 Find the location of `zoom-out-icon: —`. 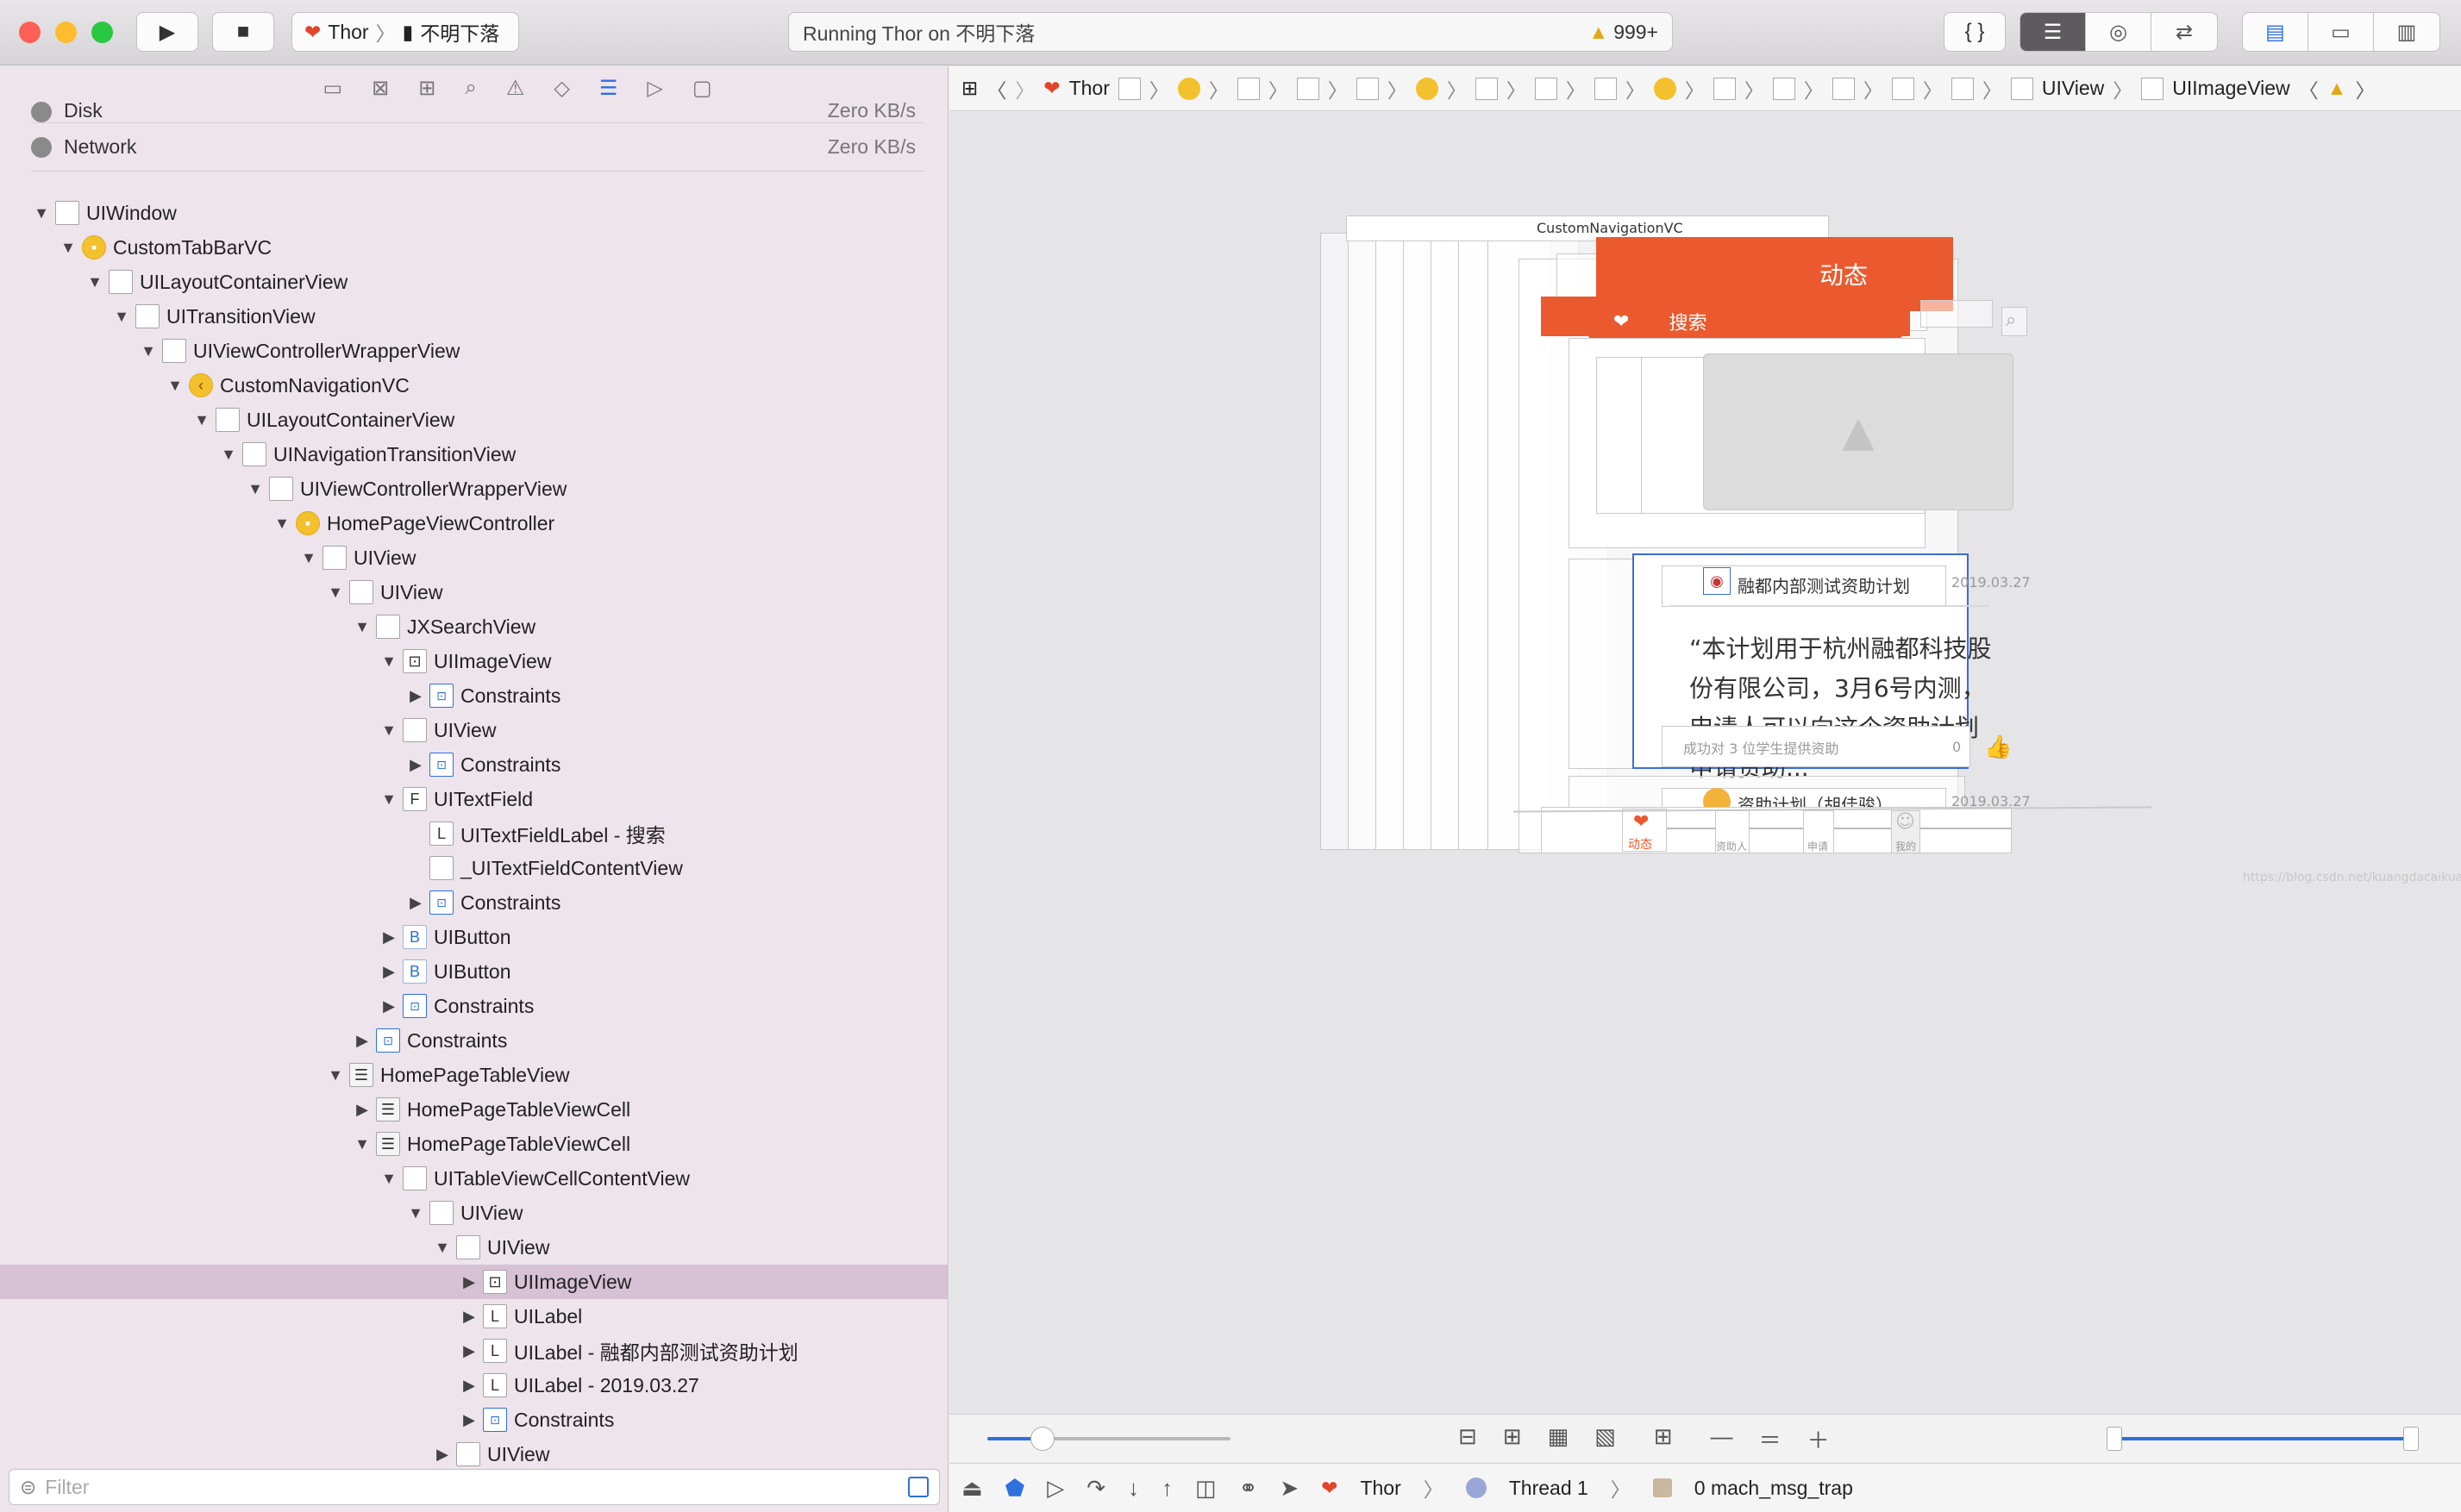

zoom-out-icon: — is located at coordinates (1722, 1439).